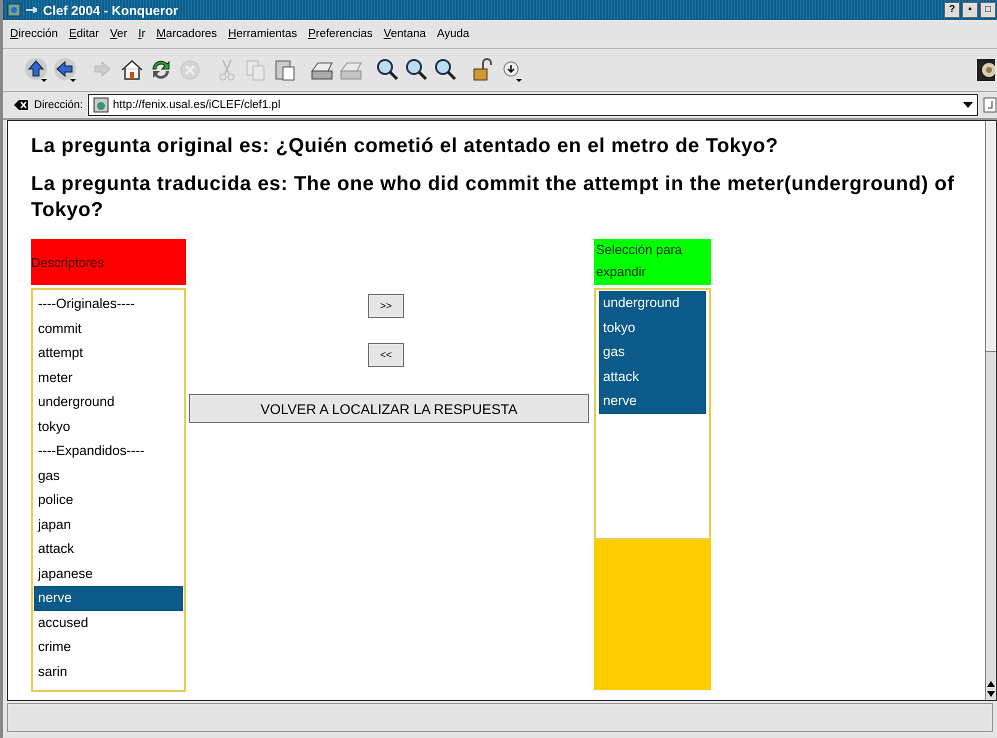 The image size is (997, 738). Describe the element at coordinates (991, 684) in the screenshot. I see `scroll-up-icon` at that location.